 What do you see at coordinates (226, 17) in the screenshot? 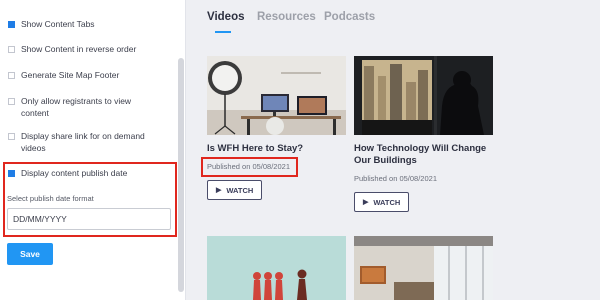
I see `tab-videos: Videos` at bounding box center [226, 17].